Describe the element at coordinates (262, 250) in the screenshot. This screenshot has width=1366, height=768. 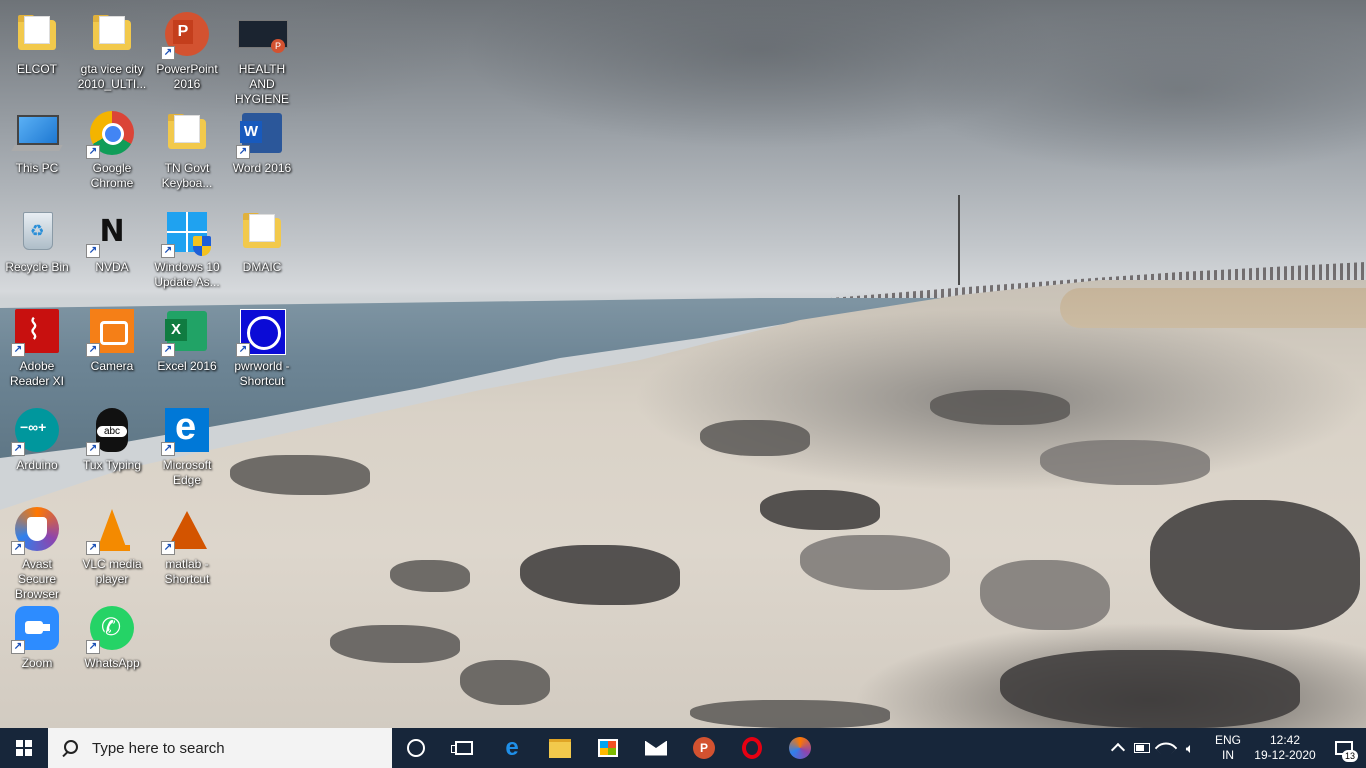
I see `desktop-icon-dmaic: DMAIC` at that location.